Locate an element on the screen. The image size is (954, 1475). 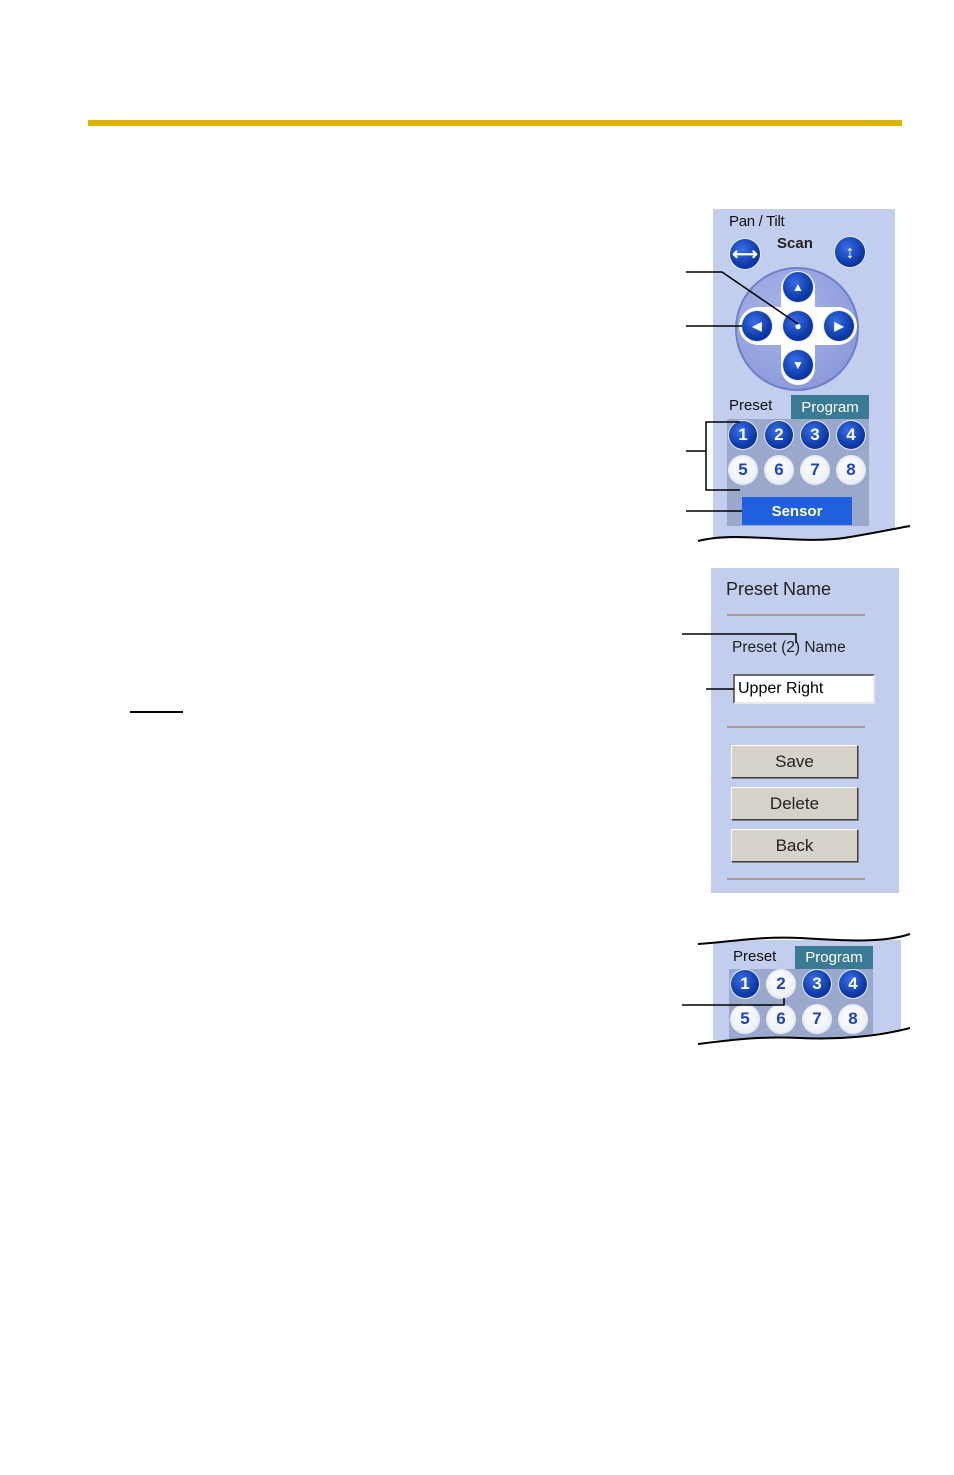
underline-mark is located at coordinates (156, 712).